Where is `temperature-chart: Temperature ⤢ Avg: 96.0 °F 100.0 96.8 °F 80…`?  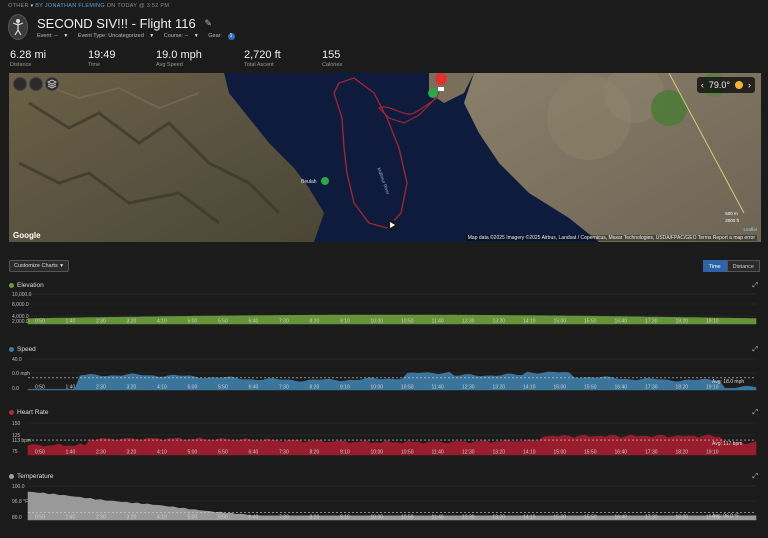
temperature-chart: Temperature ⤢ Avg: 96.0 °F 100.0 96.8 °F 80… is located at coordinates (384, 500).